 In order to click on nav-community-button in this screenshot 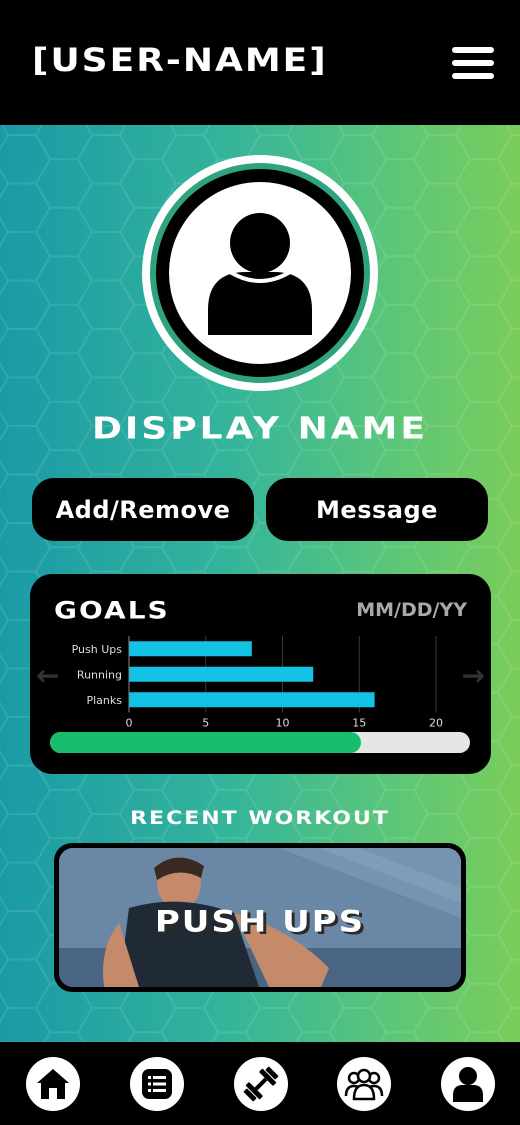, I will do `click(364, 1084)`.